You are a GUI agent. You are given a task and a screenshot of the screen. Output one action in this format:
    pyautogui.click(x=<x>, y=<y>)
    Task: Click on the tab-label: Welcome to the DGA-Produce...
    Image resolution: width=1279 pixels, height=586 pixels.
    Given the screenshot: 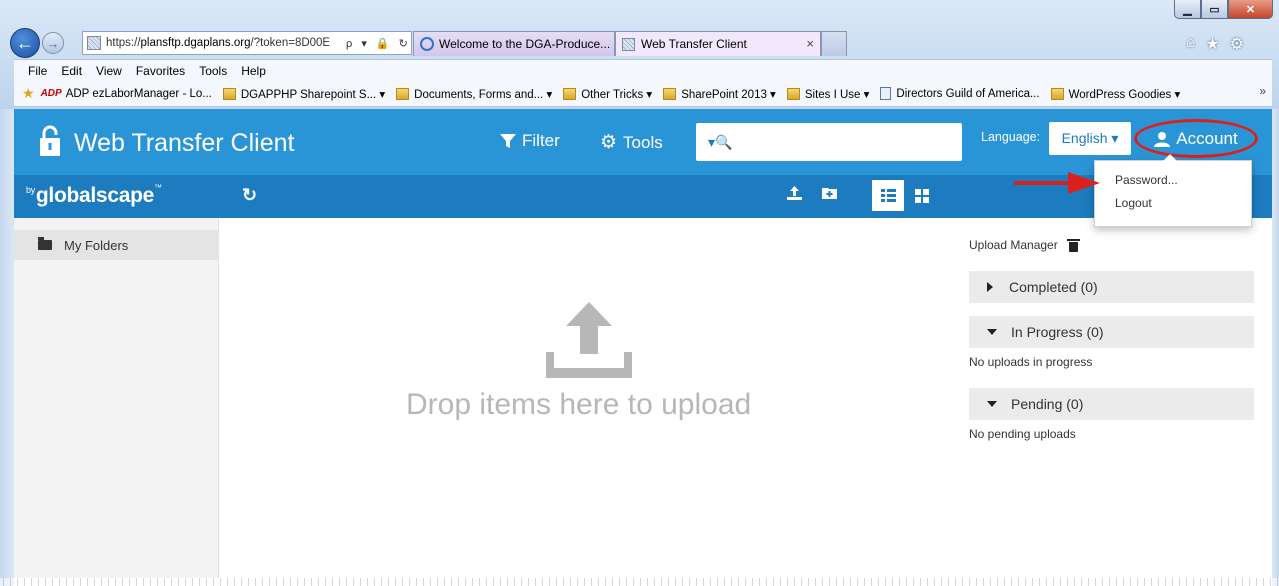 What is the action you would take?
    pyautogui.click(x=525, y=44)
    